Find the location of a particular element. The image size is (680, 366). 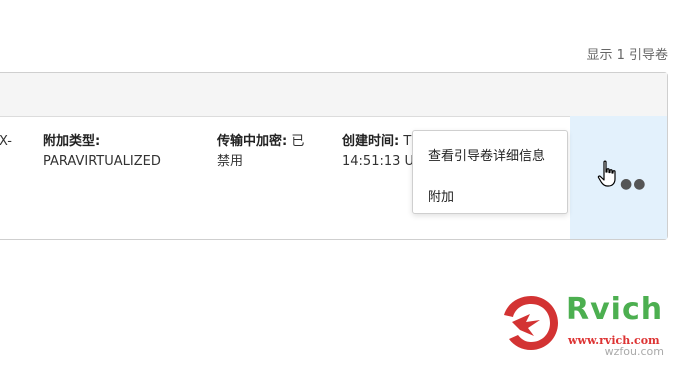

dragon-logo-icon is located at coordinates (531, 323).